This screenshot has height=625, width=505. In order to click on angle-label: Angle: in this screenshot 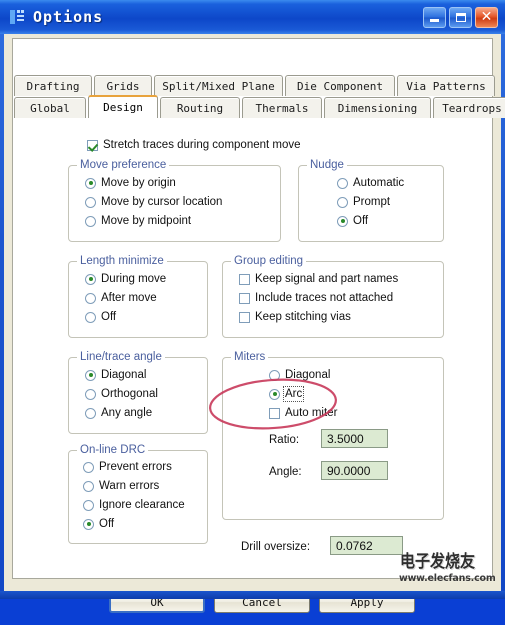, I will do `click(285, 472)`.